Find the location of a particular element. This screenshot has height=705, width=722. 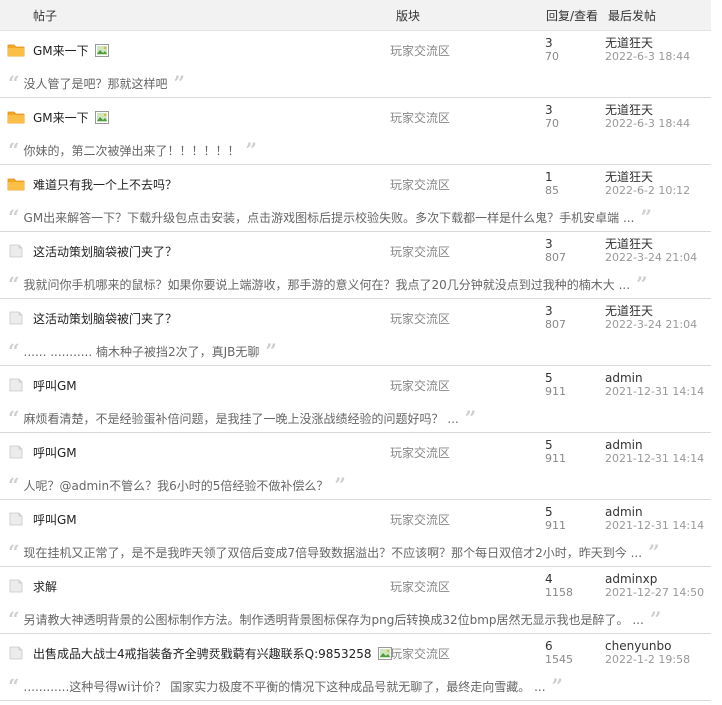

last-post-user: chenyunbo is located at coordinates (658, 646).